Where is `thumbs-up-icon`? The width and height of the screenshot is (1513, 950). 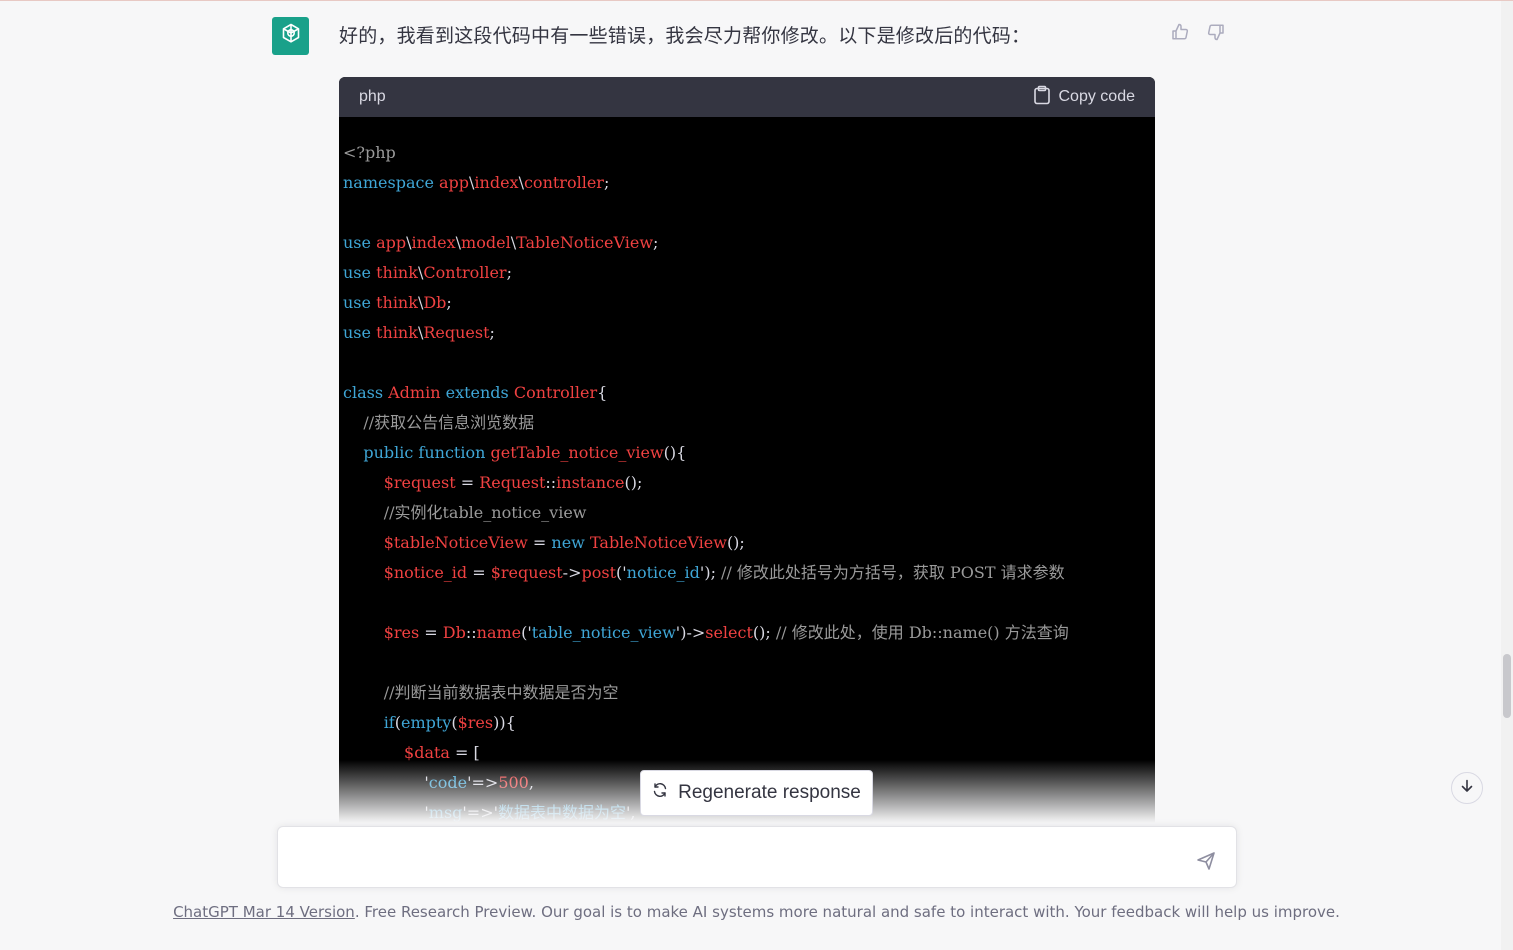 thumbs-up-icon is located at coordinates (1180, 32).